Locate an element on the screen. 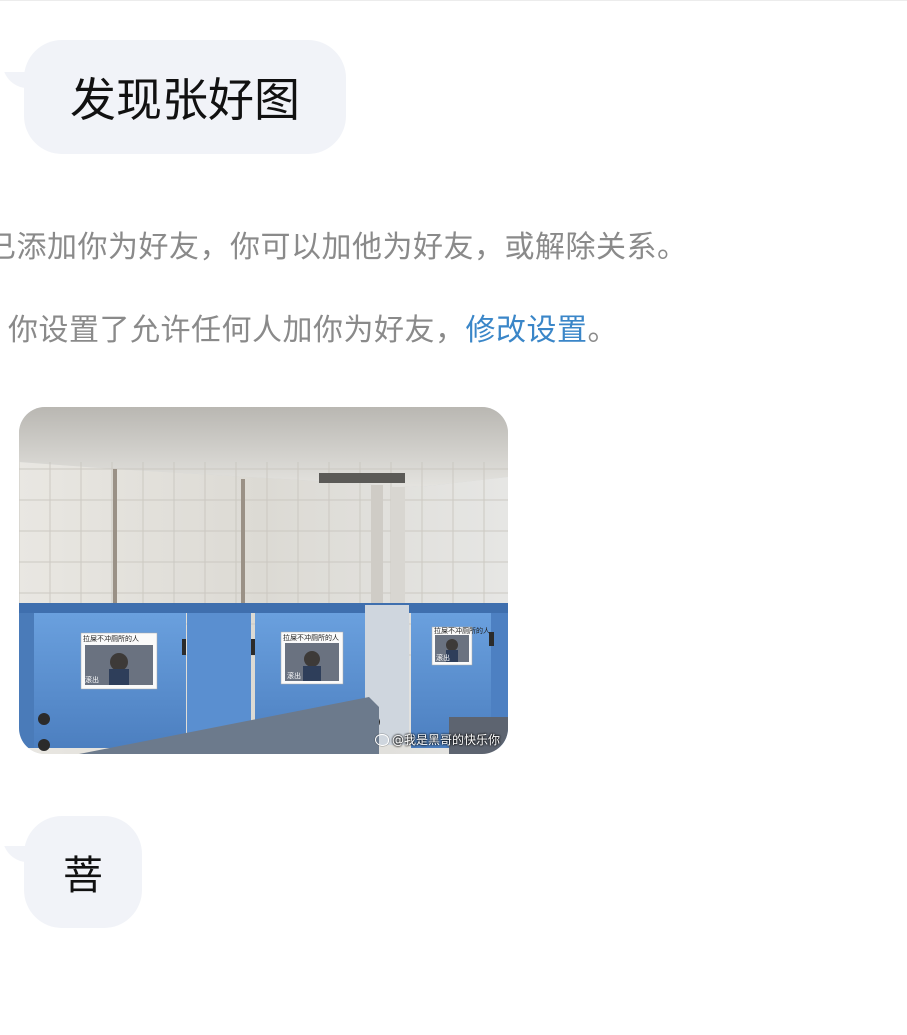 Image resolution: width=907 pixels, height=1035 pixels. image-watermark: @我是黑哥的快乐你 is located at coordinates (437, 739).